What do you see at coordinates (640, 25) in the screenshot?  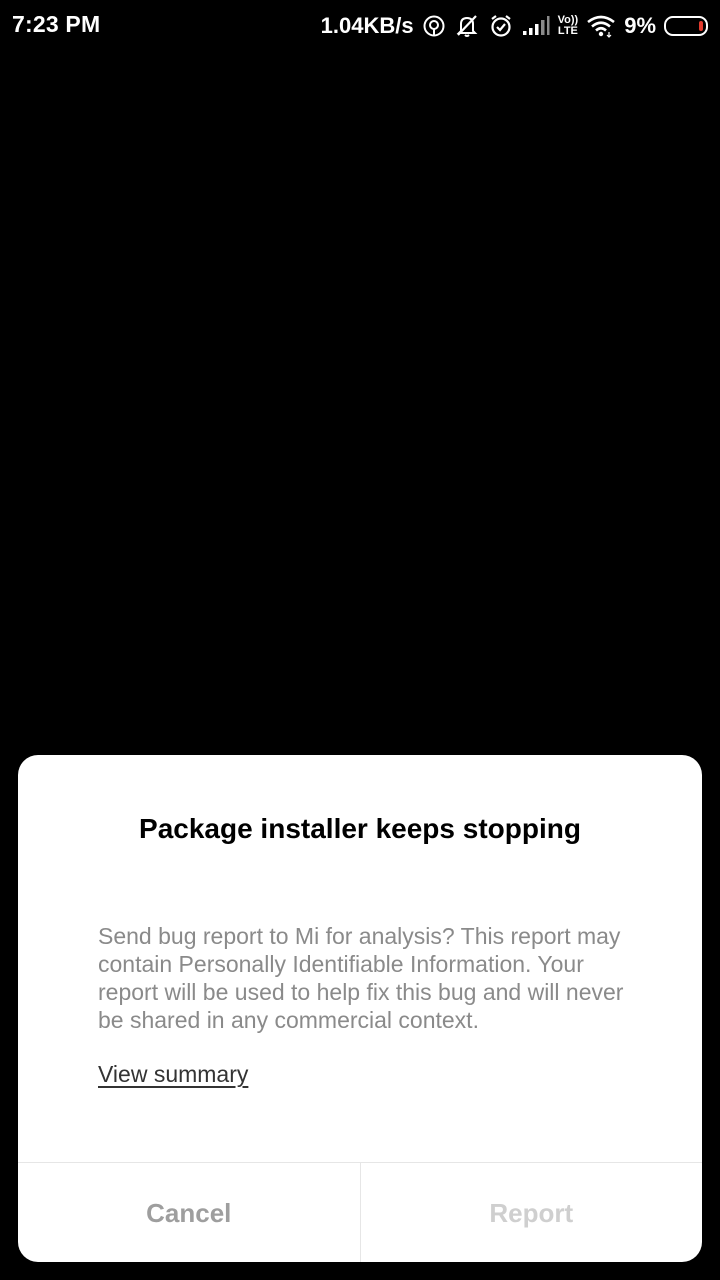 I see `battery-percent: 9%` at bounding box center [640, 25].